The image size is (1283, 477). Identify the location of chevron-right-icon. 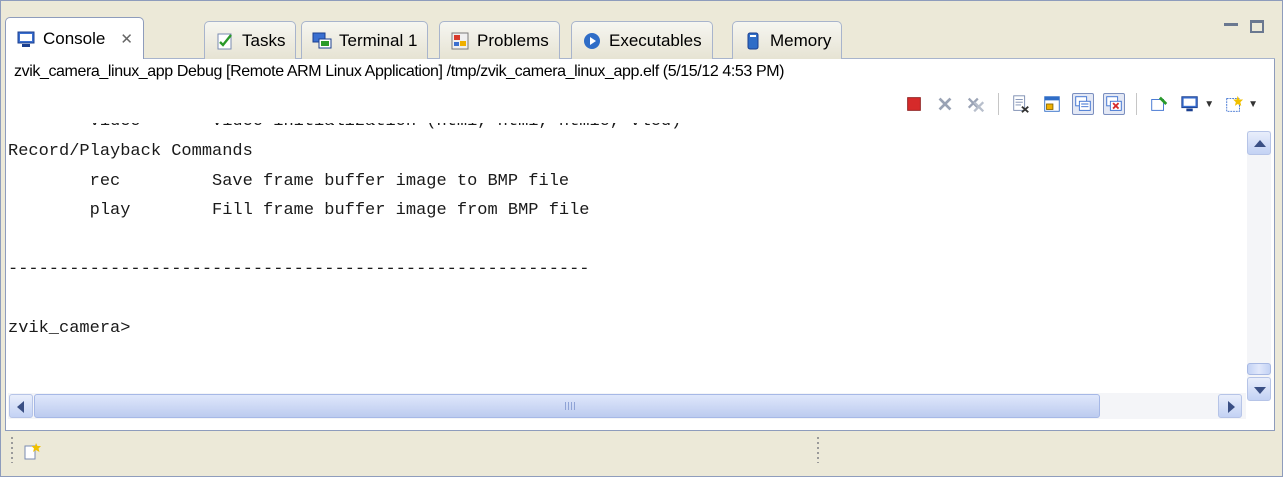
(1231, 407).